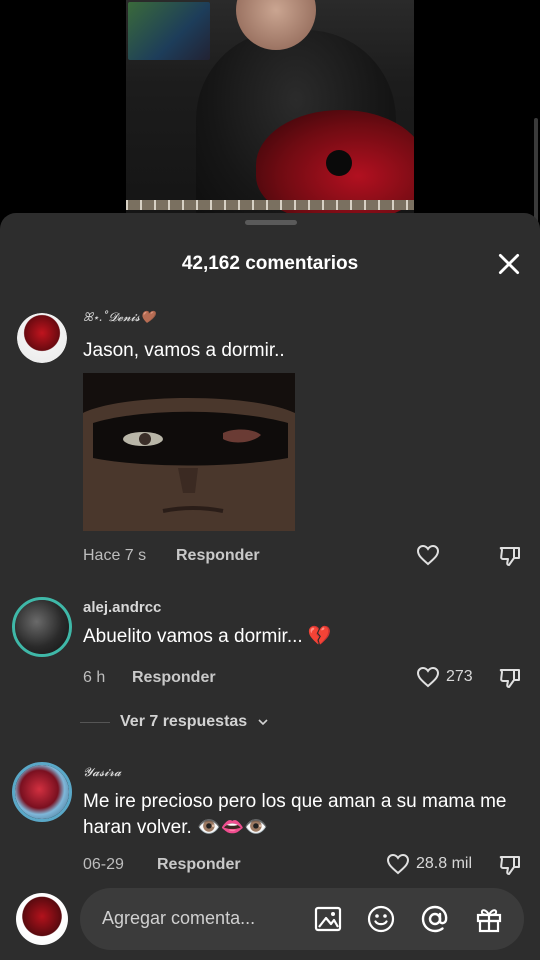 This screenshot has height=960, width=540. What do you see at coordinates (42, 919) in the screenshot?
I see `current-user-avatar` at bounding box center [42, 919].